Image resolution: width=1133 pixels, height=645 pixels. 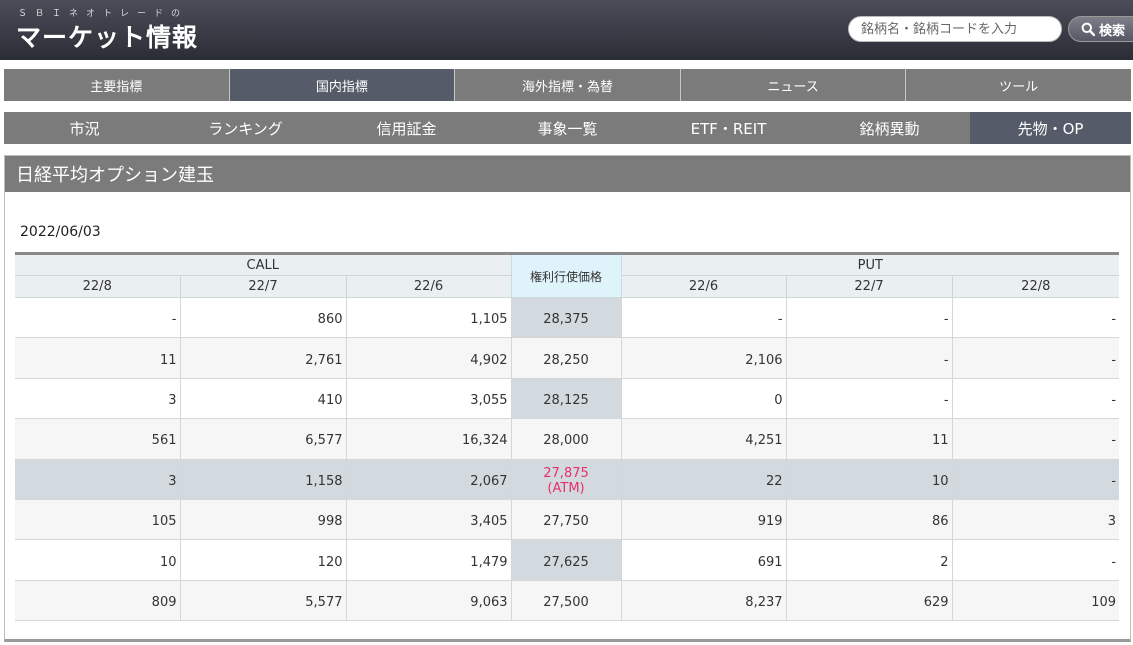 I want to click on call-oi-cell: 4,902, so click(x=428, y=358).